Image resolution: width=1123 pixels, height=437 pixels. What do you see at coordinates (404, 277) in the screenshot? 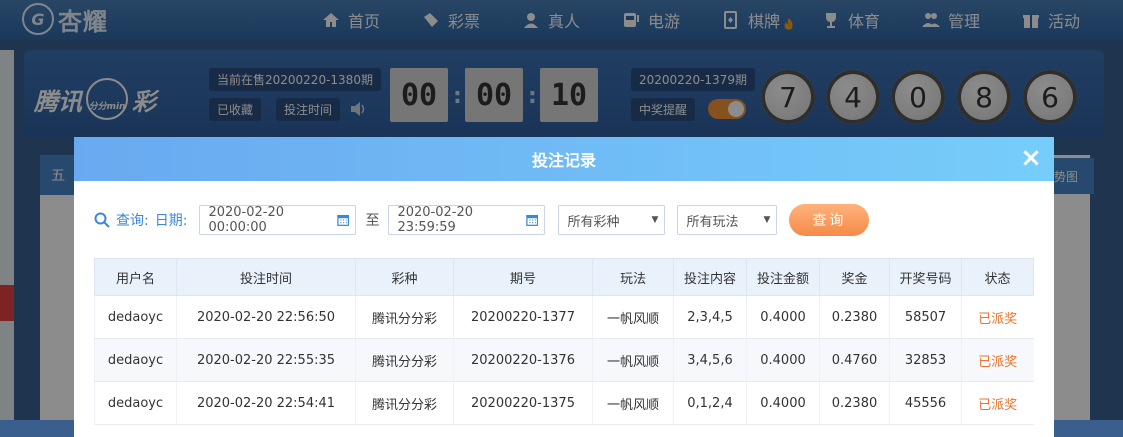
I see `col-lottery: 彩种` at bounding box center [404, 277].